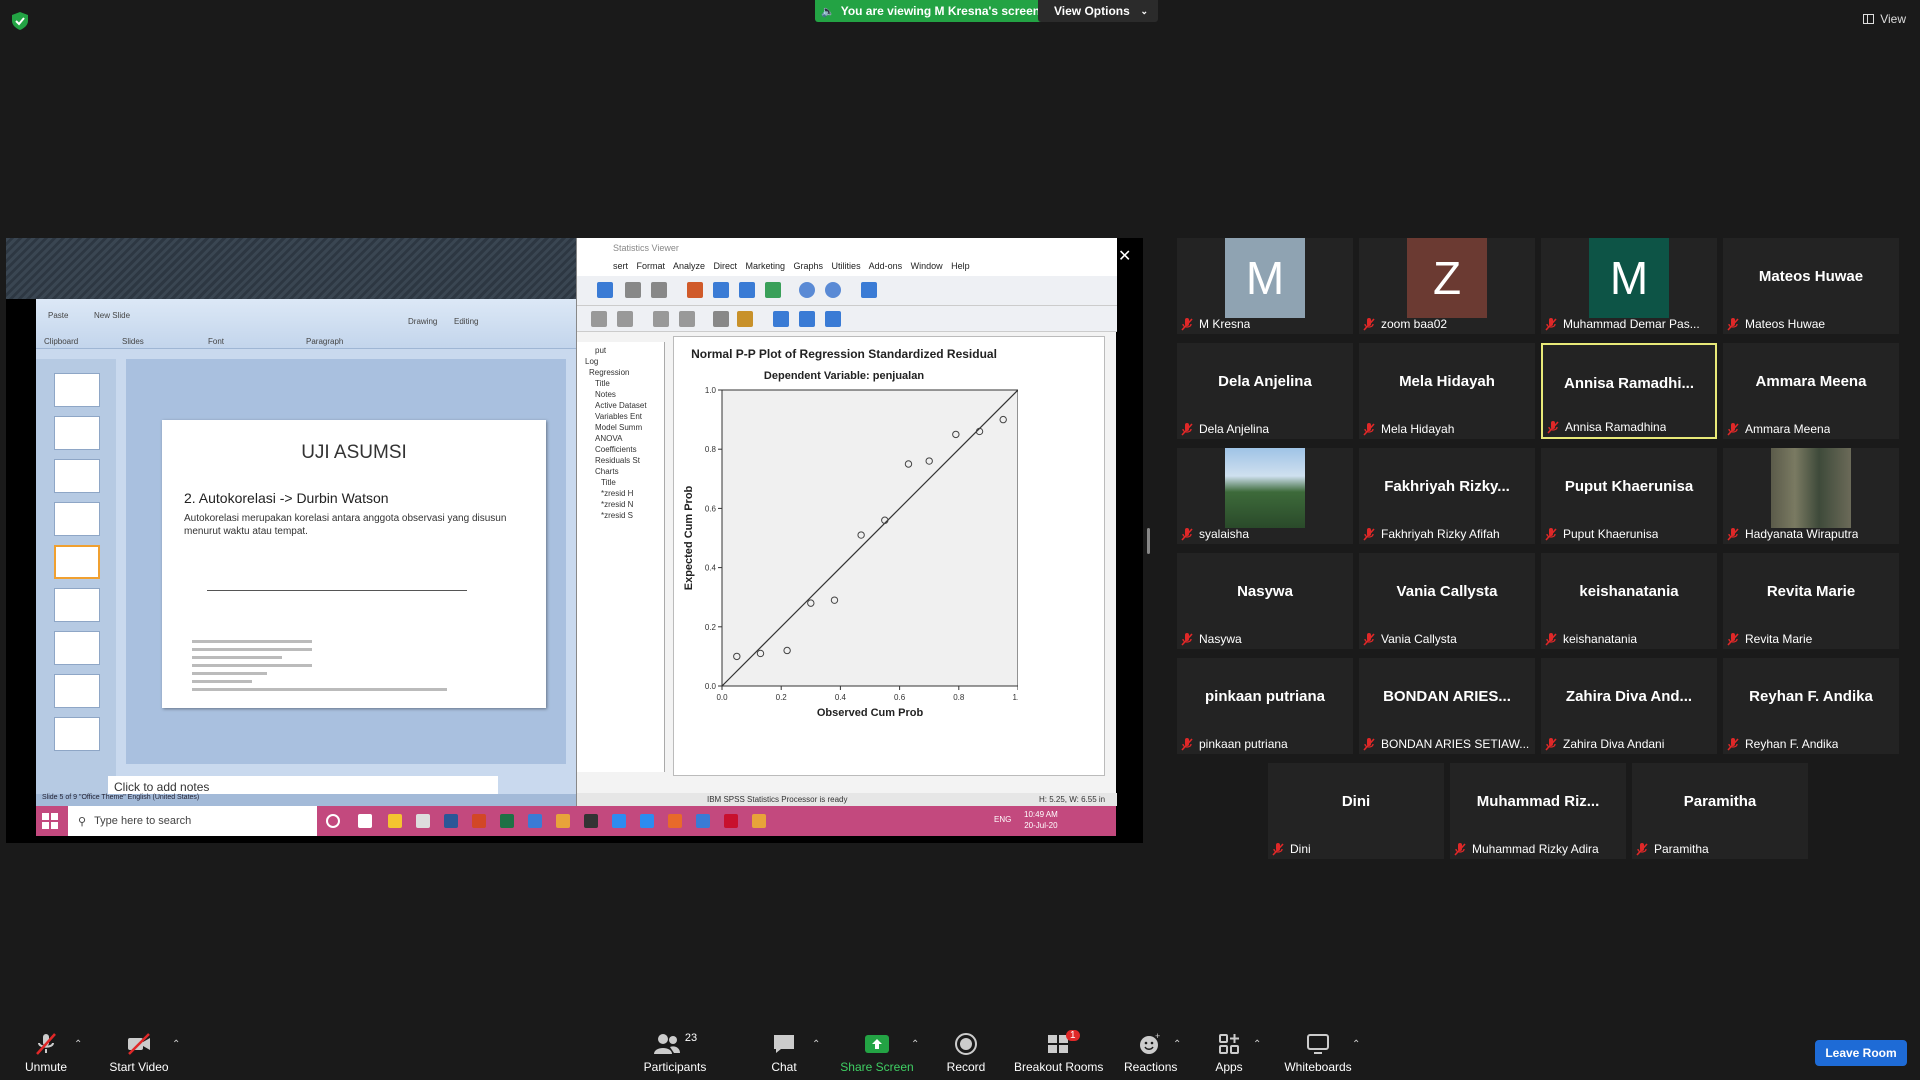 Image resolution: width=1920 pixels, height=1080 pixels. What do you see at coordinates (1151, 1067) in the screenshot?
I see `reactions-label: Reactions` at bounding box center [1151, 1067].